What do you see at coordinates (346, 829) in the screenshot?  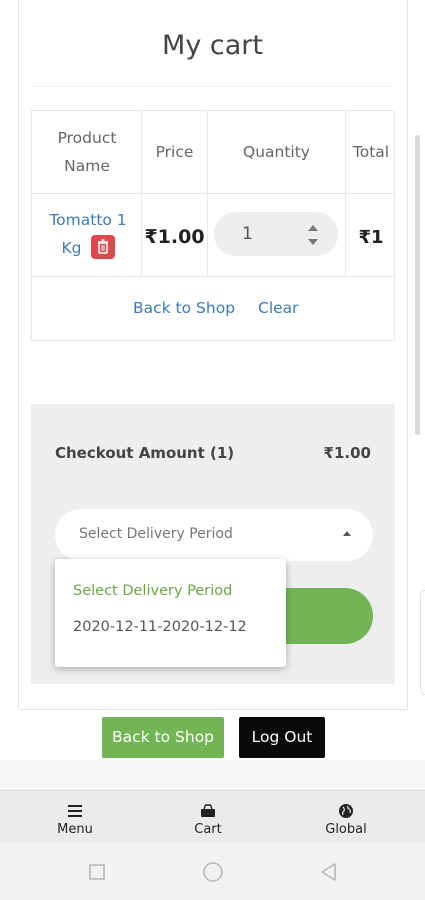 I see `nav-label: Global` at bounding box center [346, 829].